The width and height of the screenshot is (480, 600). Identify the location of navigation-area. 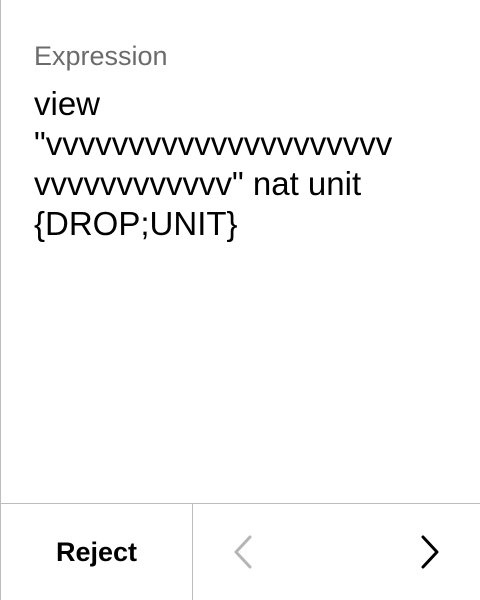
(336, 552).